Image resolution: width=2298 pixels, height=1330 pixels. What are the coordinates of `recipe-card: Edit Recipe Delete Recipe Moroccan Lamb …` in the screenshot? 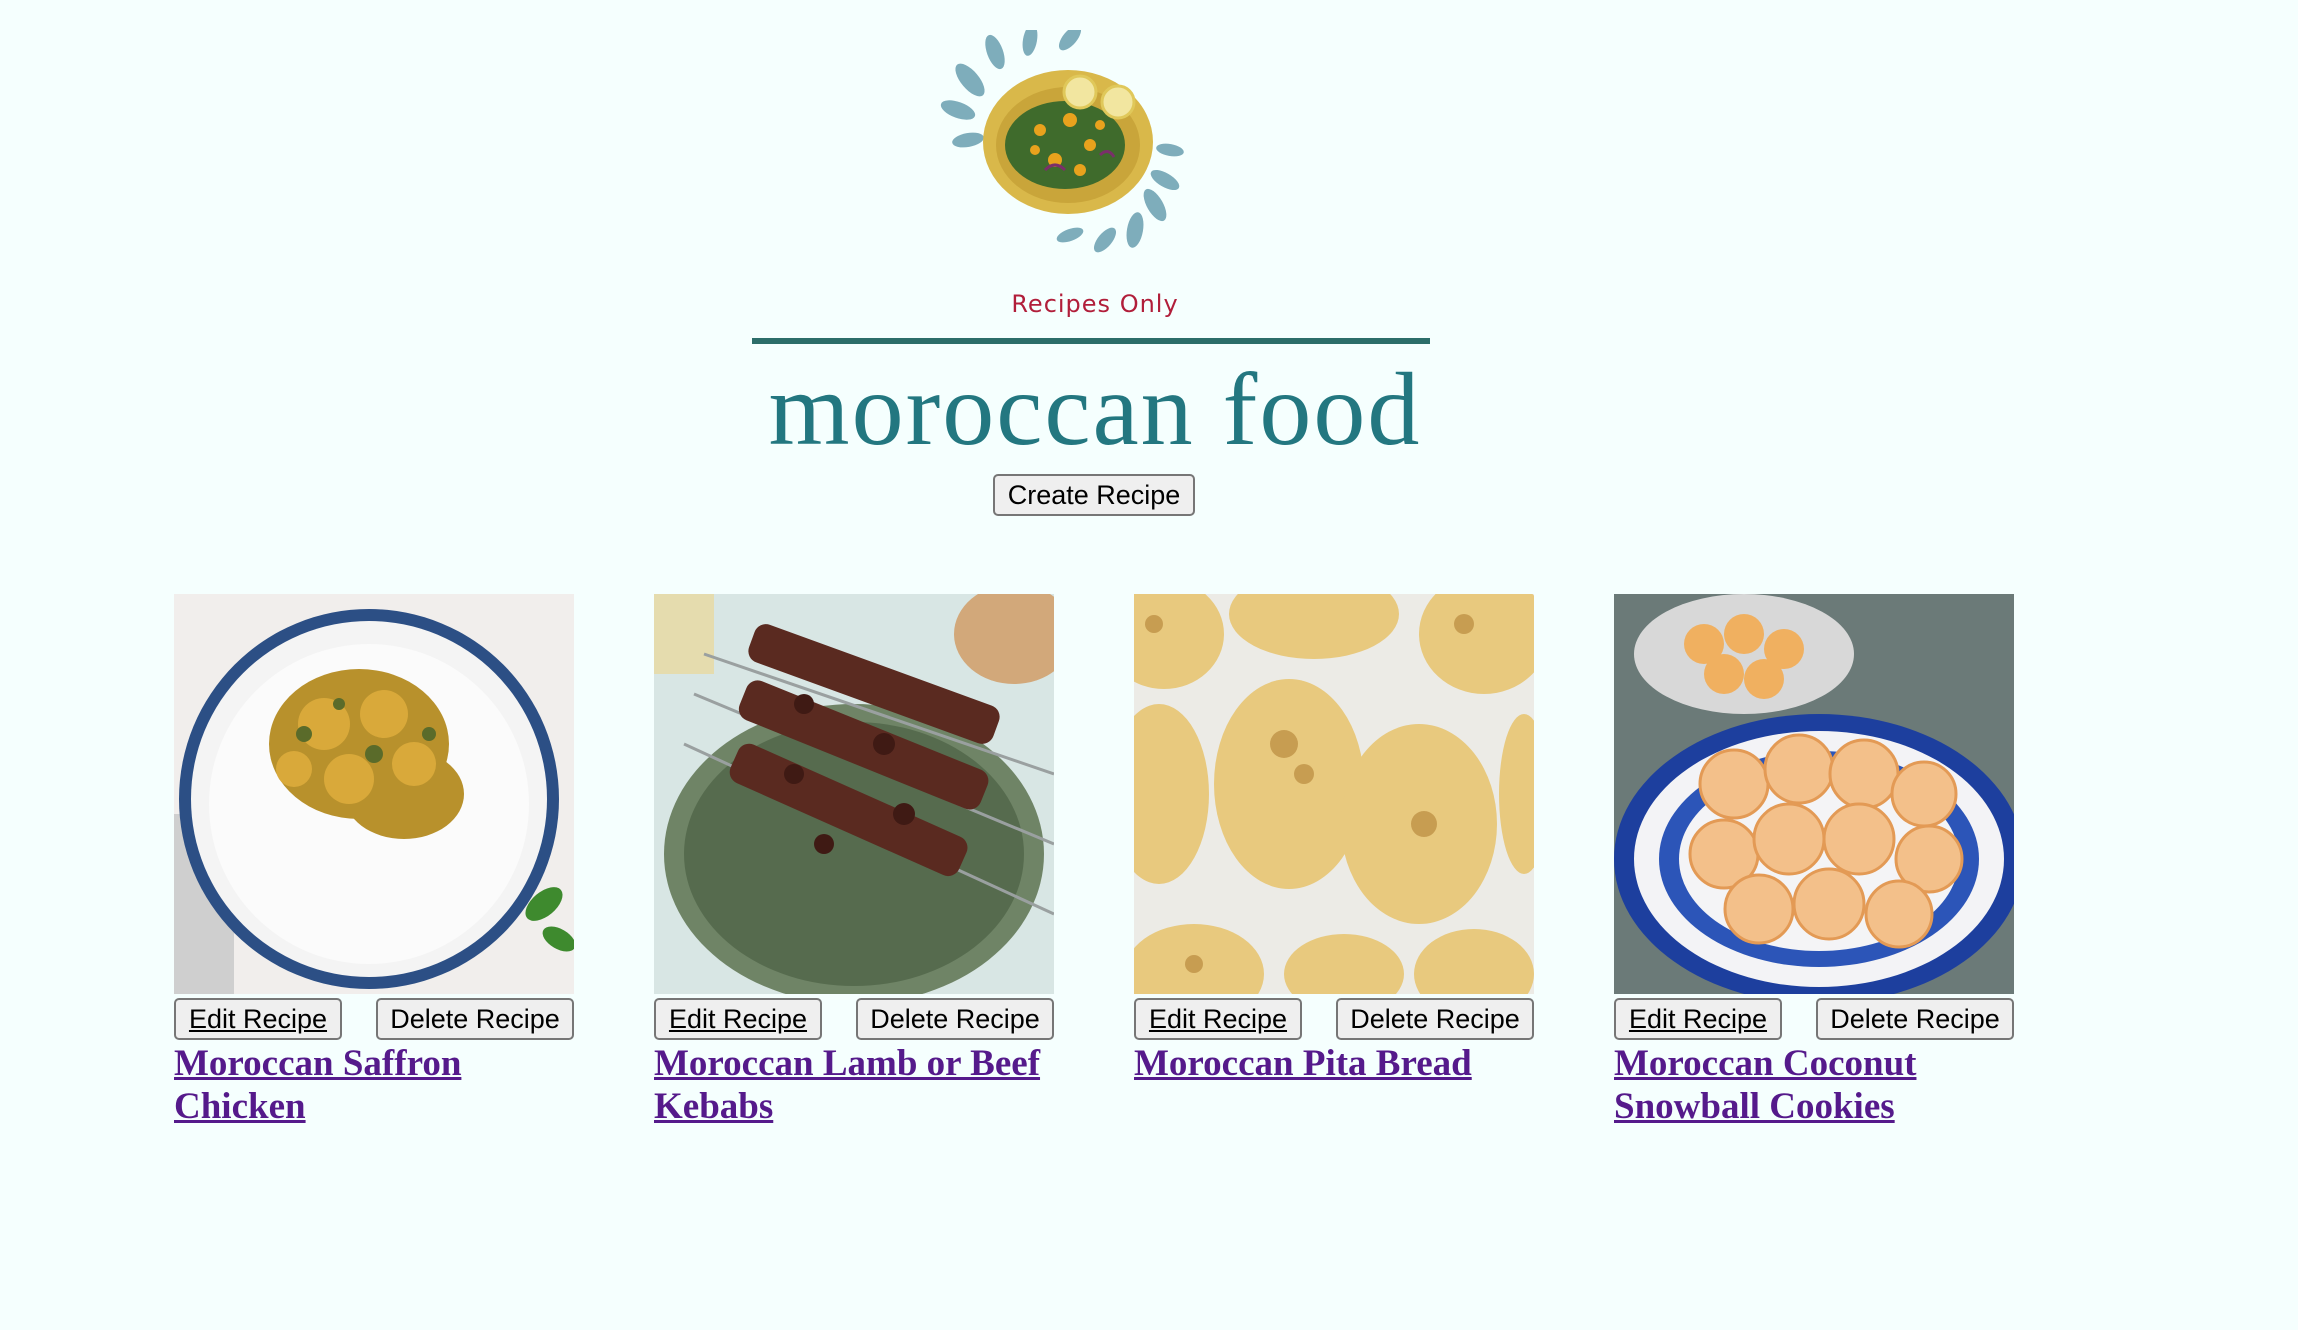 It's located at (854, 861).